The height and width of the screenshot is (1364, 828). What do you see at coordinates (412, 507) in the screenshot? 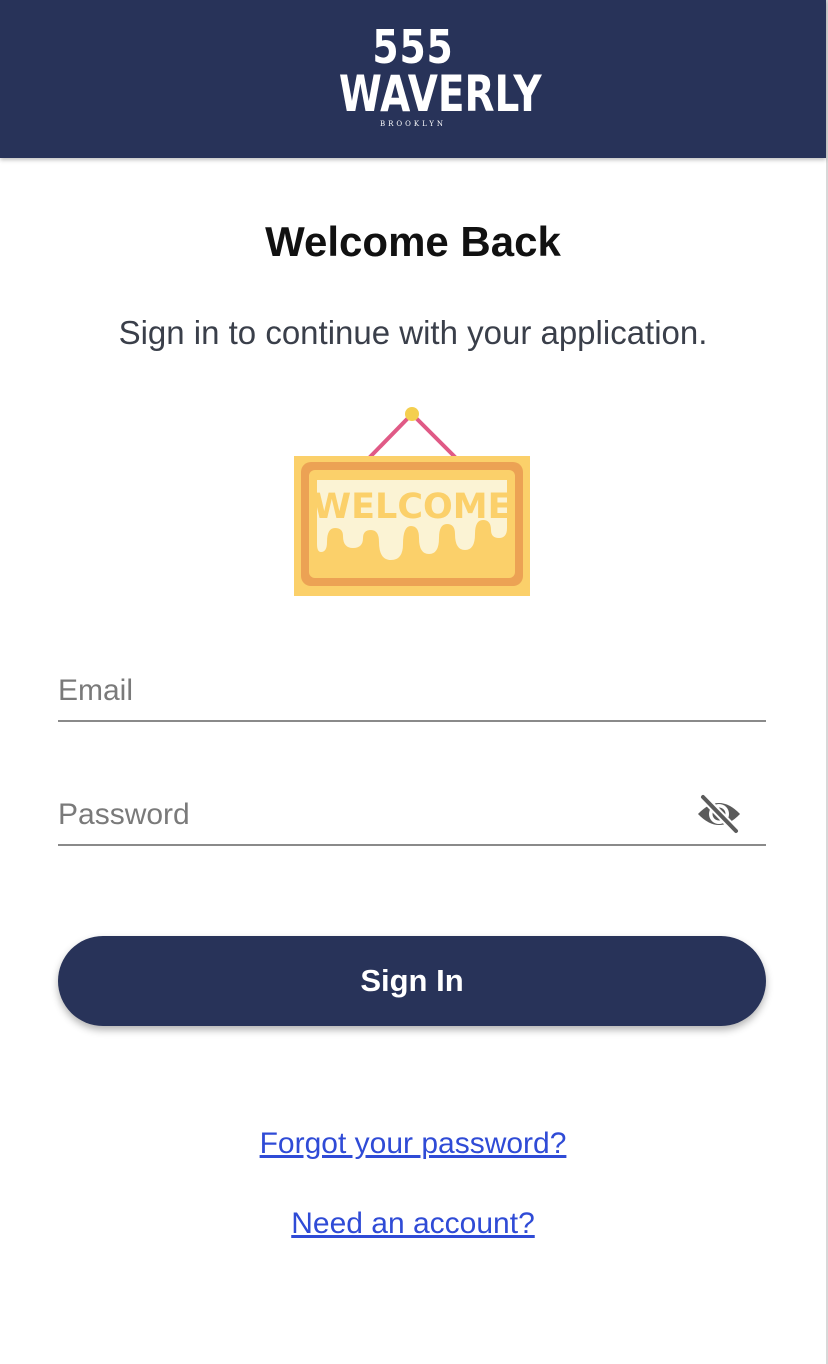
I see `sign-text: WELCOME` at bounding box center [412, 507].